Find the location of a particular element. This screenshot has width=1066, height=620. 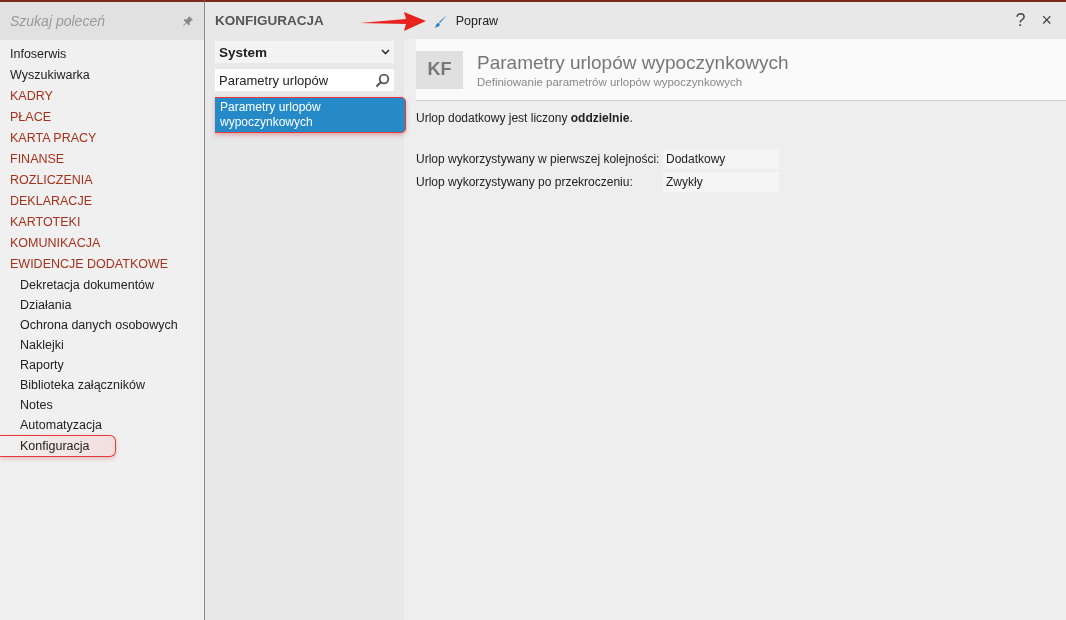

brush-icon is located at coordinates (440, 20).